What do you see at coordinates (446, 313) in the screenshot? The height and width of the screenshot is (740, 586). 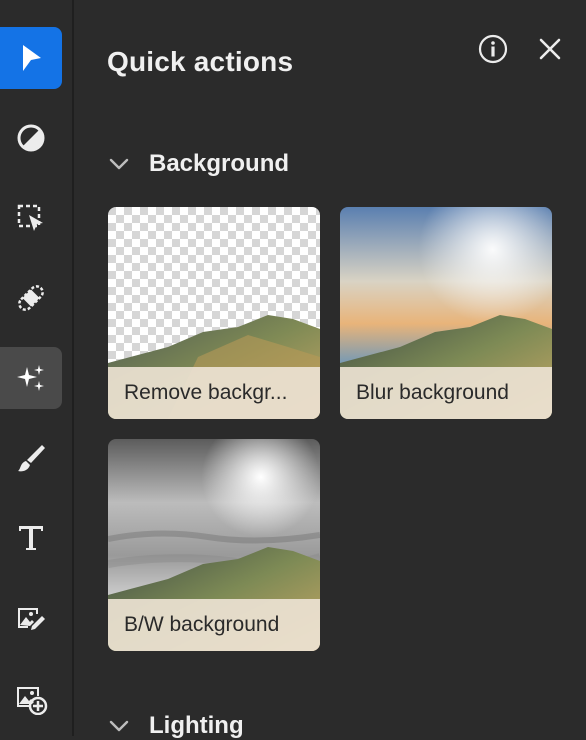 I see `blur-background-card: Blur background` at bounding box center [446, 313].